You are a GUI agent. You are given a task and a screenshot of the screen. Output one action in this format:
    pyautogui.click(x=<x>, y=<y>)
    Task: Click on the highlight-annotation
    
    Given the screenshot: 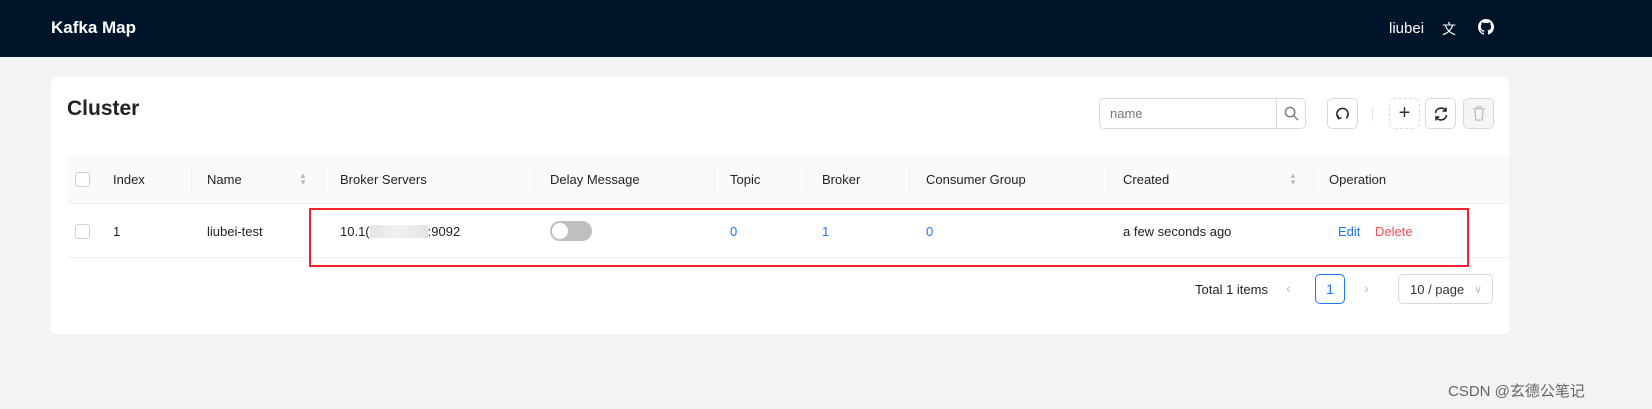 What is the action you would take?
    pyautogui.click(x=889, y=237)
    